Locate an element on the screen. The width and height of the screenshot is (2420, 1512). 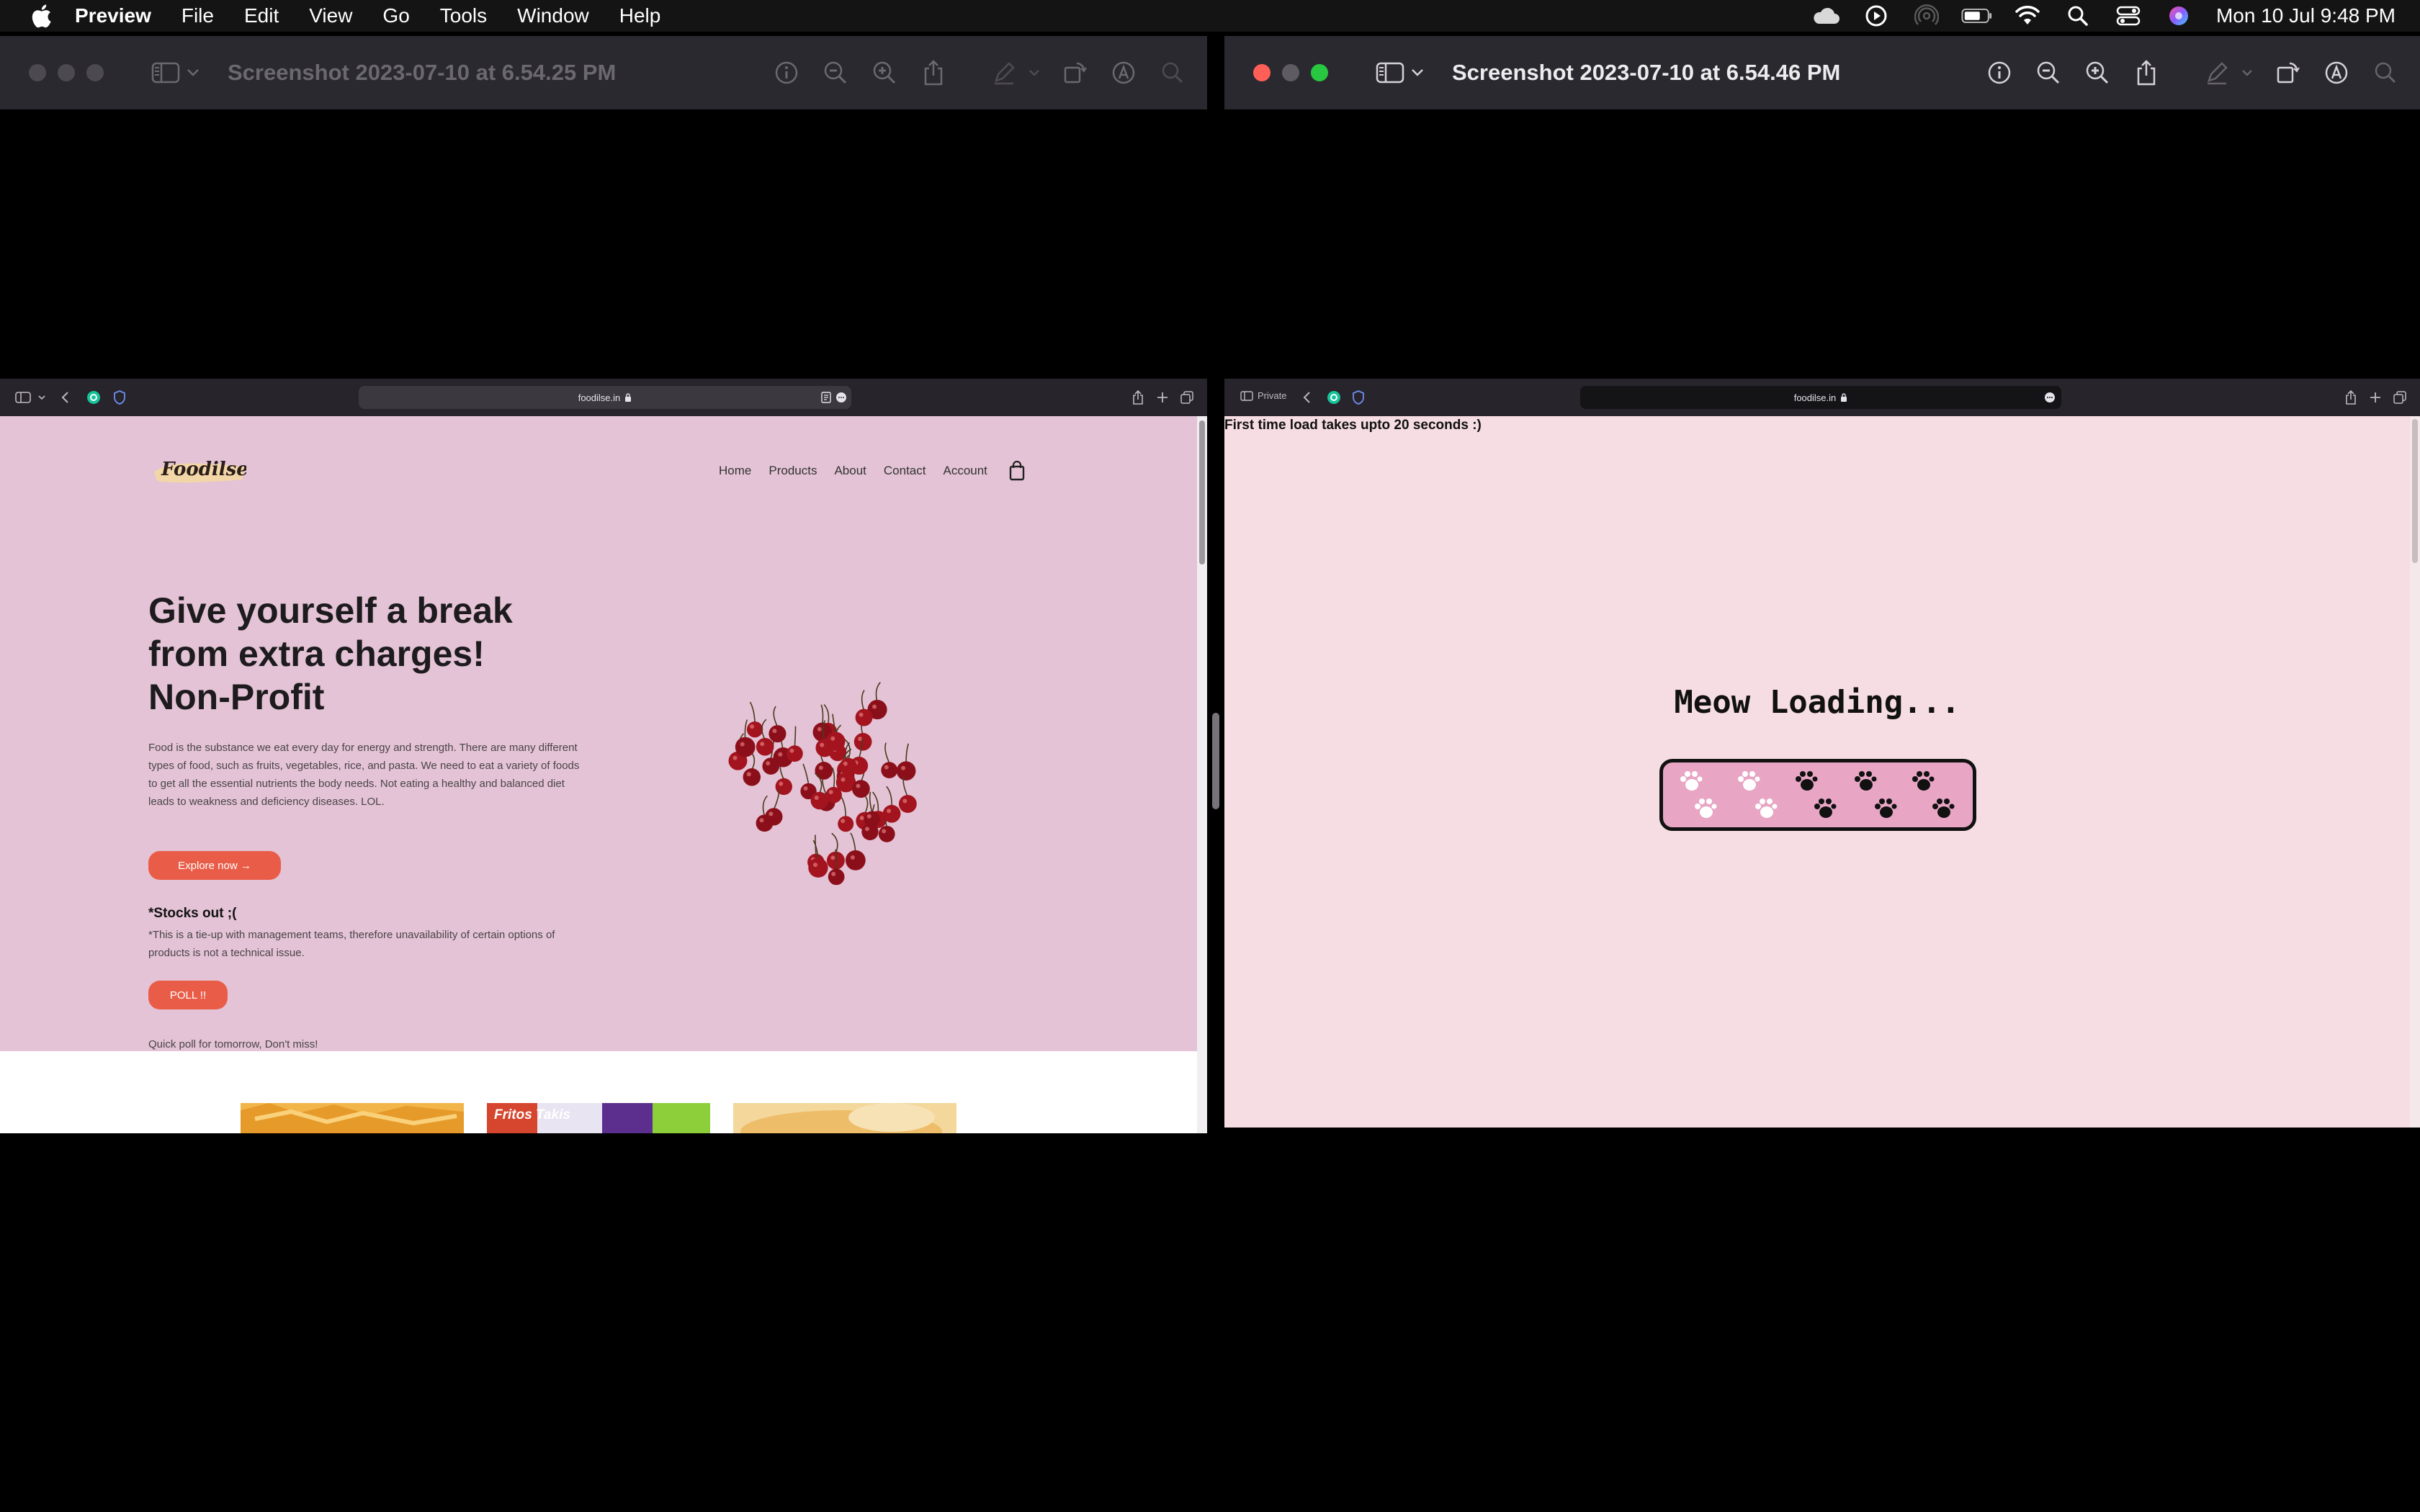
site-logo: Foodilse is located at coordinates (200, 469).